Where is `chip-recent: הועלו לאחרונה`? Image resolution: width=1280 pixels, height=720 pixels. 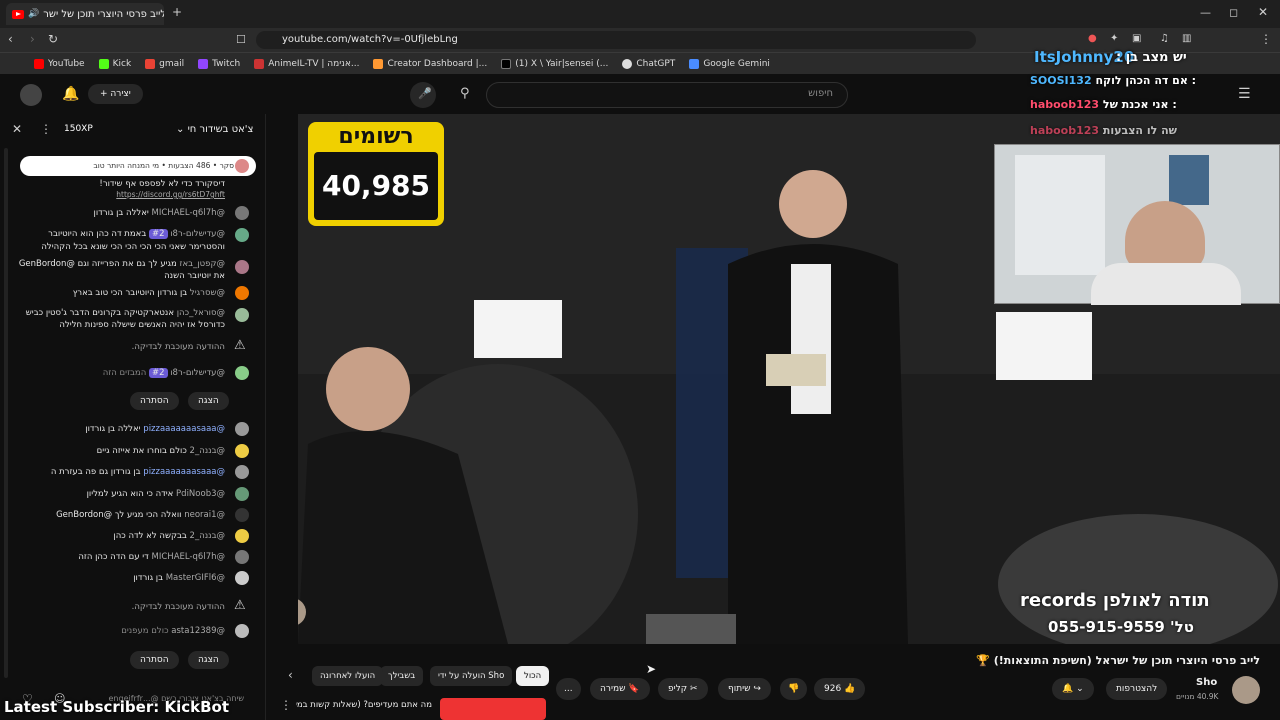
chip-recent: הועלו לאחרונה is located at coordinates (348, 676).